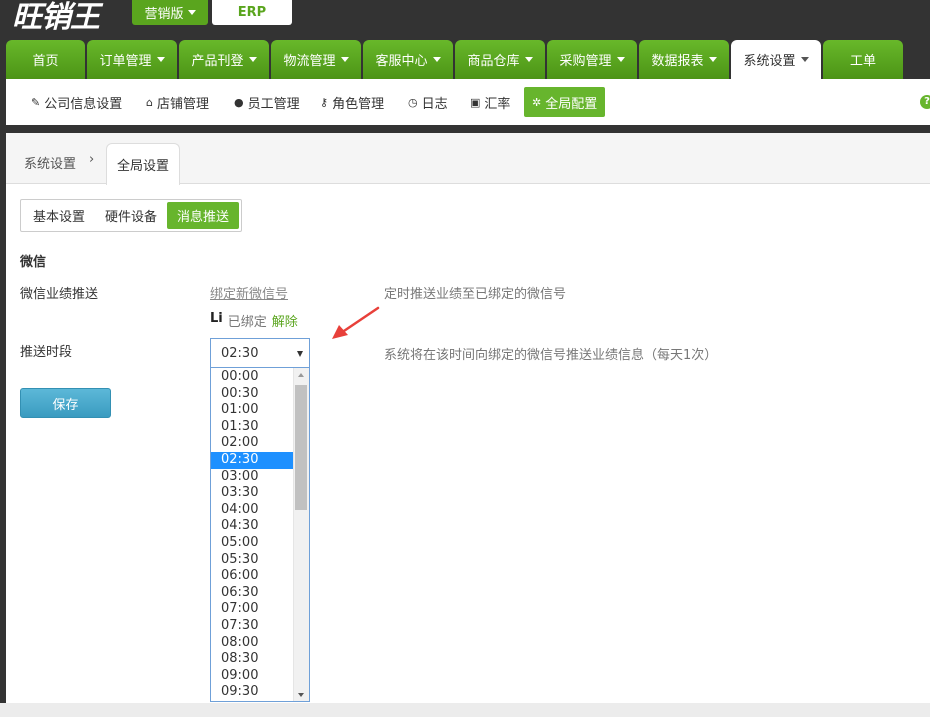 The height and width of the screenshot is (717, 930). What do you see at coordinates (76, 102) in the screenshot?
I see `subnav-company-info: ✎ 公司信息设置` at bounding box center [76, 102].